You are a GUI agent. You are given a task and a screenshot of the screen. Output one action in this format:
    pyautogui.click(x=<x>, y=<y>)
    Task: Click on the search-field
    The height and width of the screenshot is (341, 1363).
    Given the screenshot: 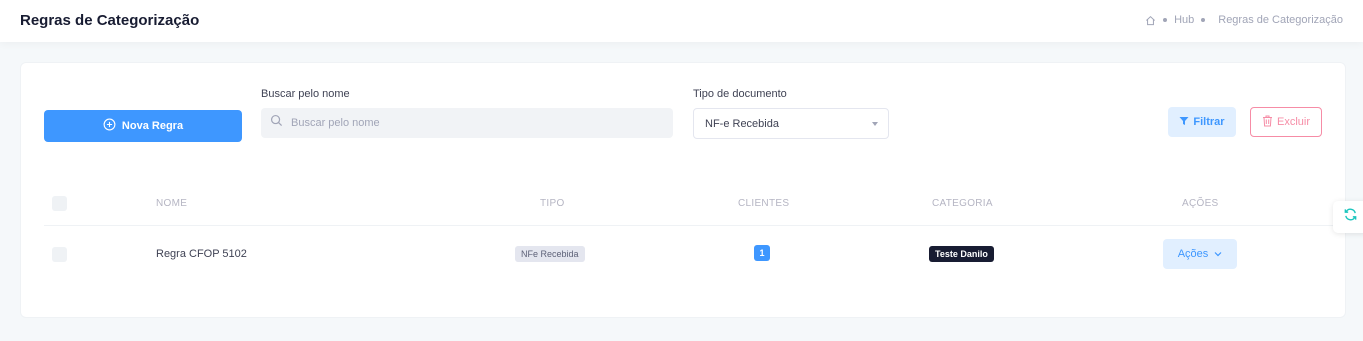 What is the action you would take?
    pyautogui.click(x=467, y=123)
    